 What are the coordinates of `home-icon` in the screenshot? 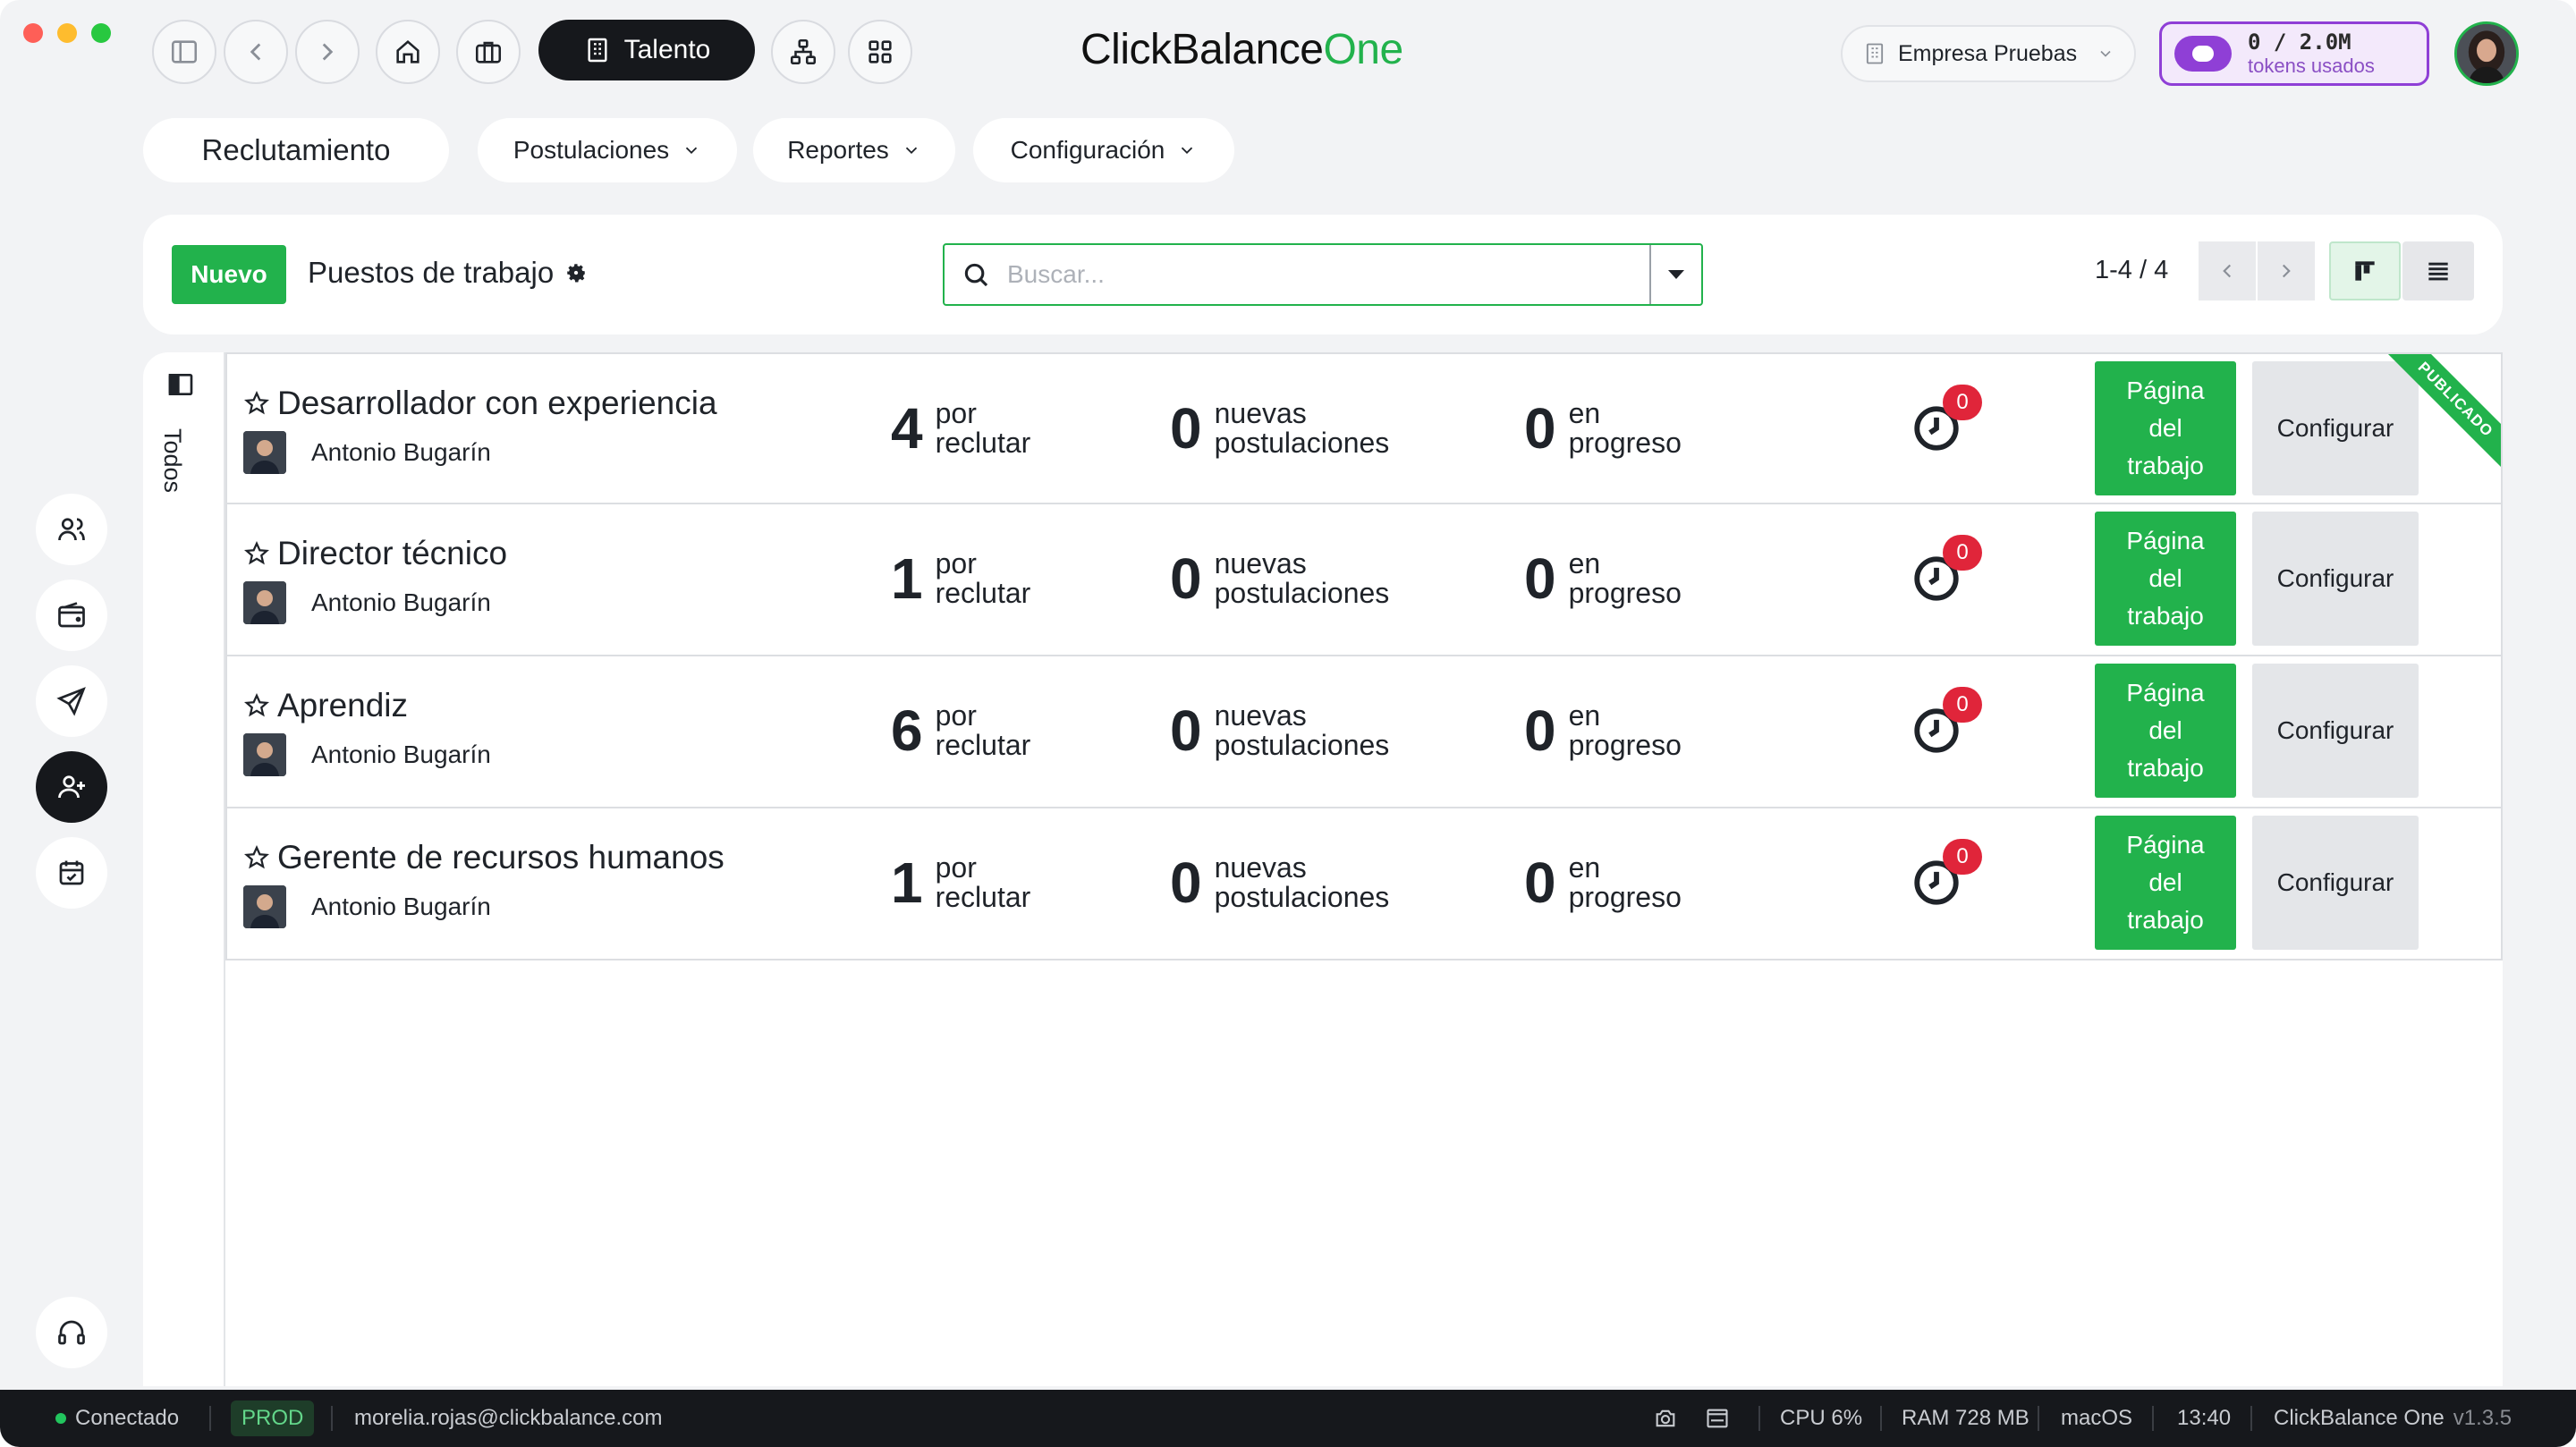 It's located at (407, 51).